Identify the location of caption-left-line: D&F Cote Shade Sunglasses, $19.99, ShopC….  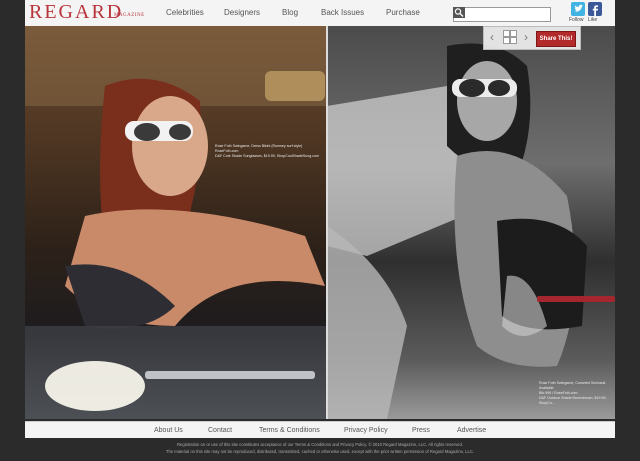
(267, 156).